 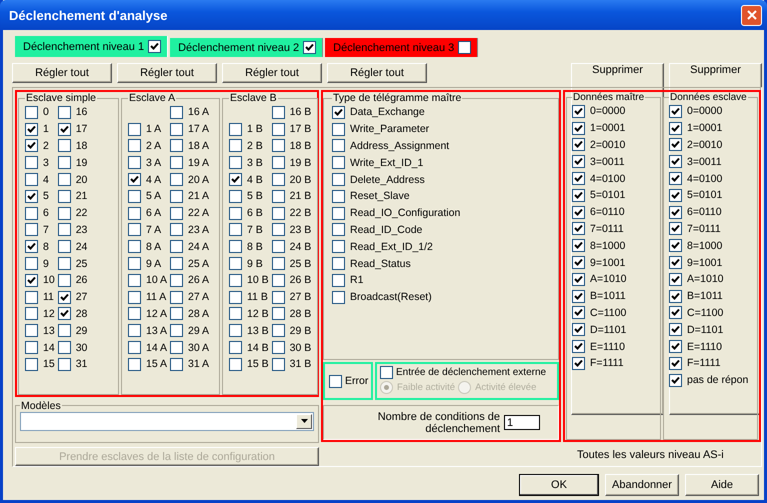 I want to click on close-button, so click(x=751, y=15).